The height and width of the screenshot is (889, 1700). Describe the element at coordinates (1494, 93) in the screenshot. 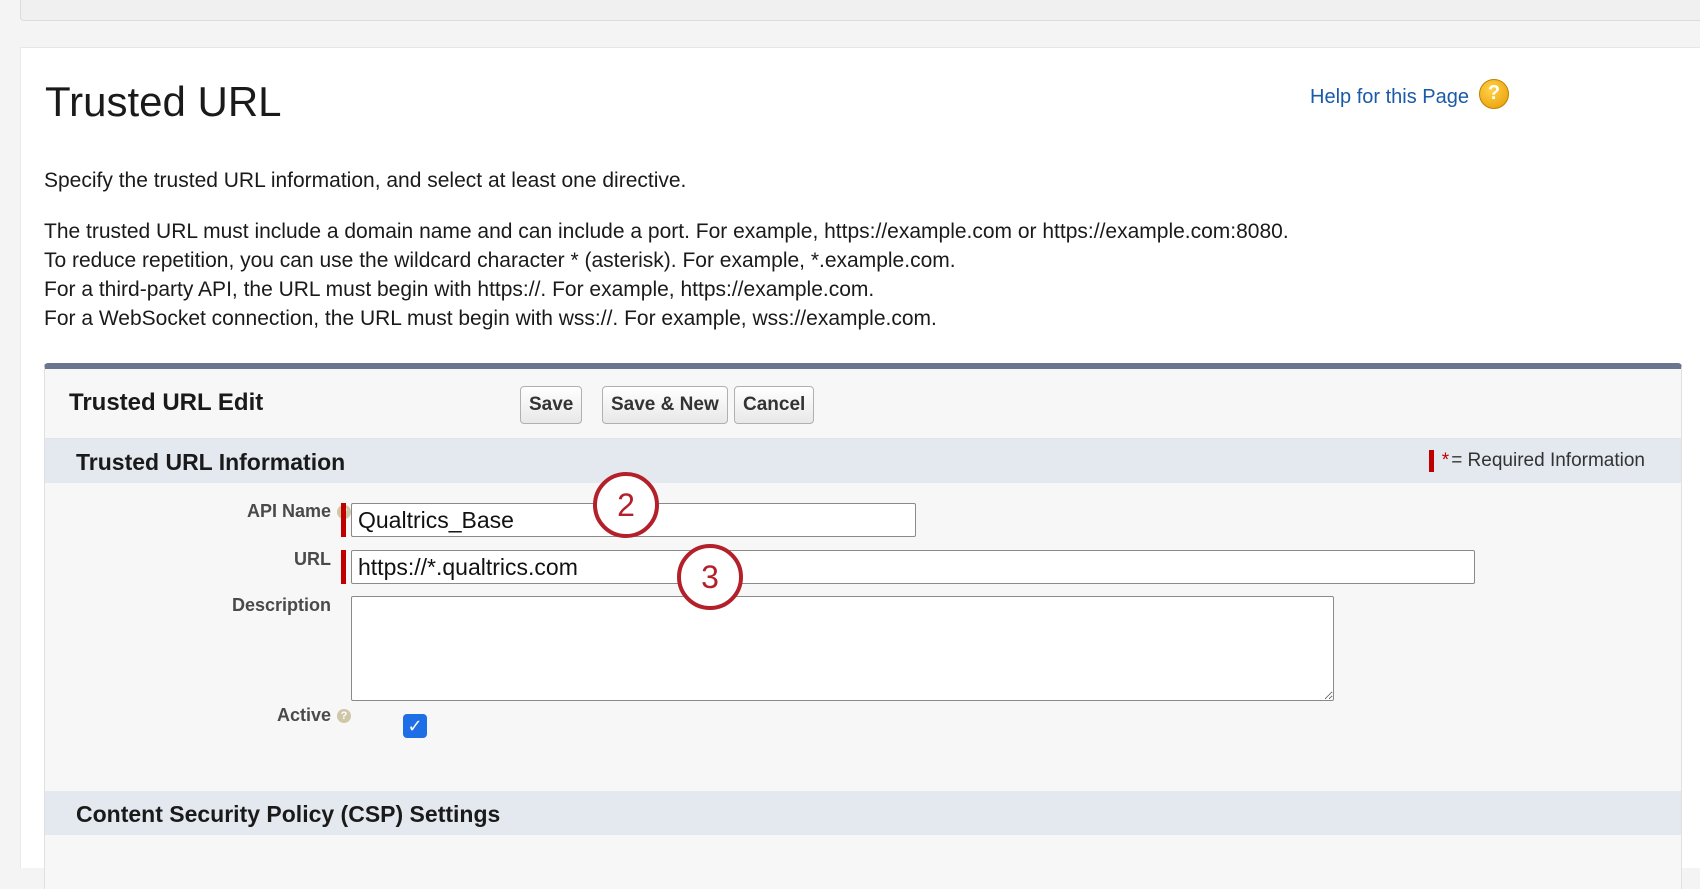

I see `help-question-icon: ?` at that location.